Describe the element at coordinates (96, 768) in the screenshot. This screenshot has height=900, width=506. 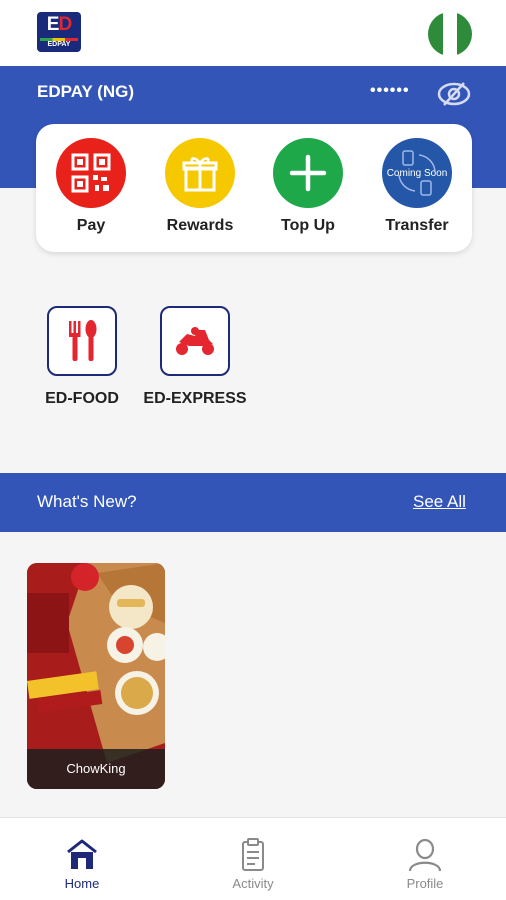
I see `promo-caption: ChowKing` at that location.